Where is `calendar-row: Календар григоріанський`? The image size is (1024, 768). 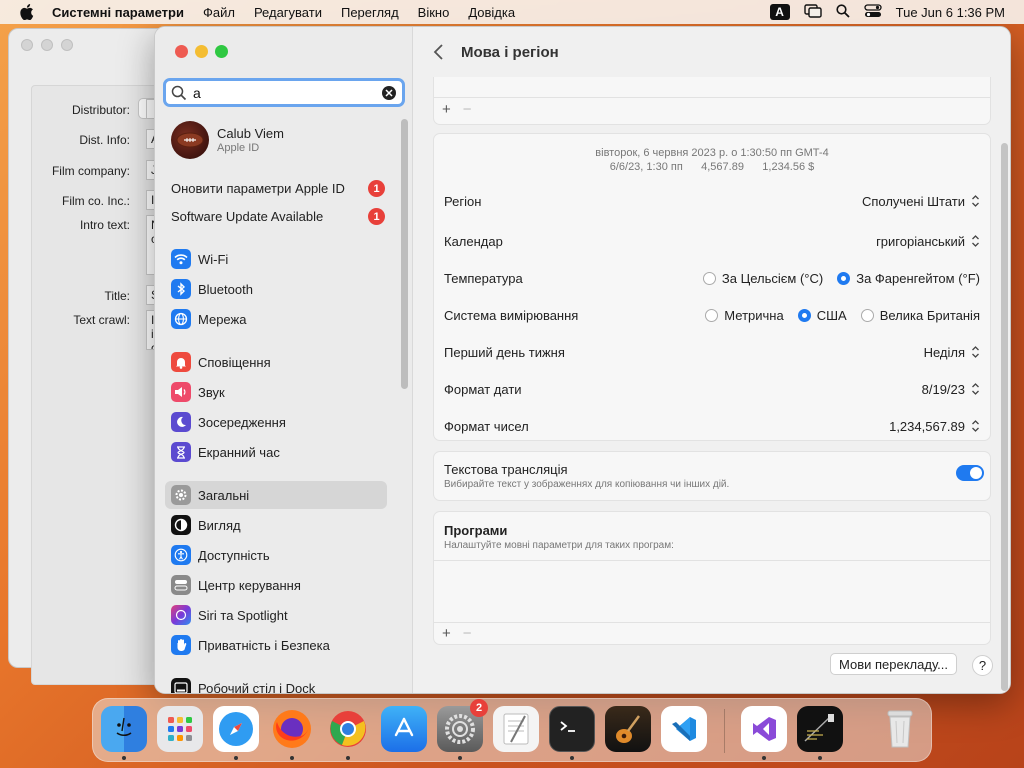 calendar-row: Календар григоріанський is located at coordinates (712, 241).